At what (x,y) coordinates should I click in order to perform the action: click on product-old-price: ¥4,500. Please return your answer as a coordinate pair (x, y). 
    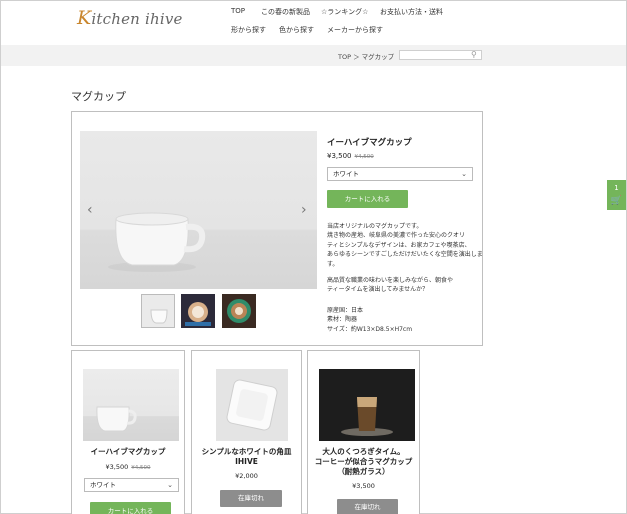
    Looking at the image, I should click on (364, 157).